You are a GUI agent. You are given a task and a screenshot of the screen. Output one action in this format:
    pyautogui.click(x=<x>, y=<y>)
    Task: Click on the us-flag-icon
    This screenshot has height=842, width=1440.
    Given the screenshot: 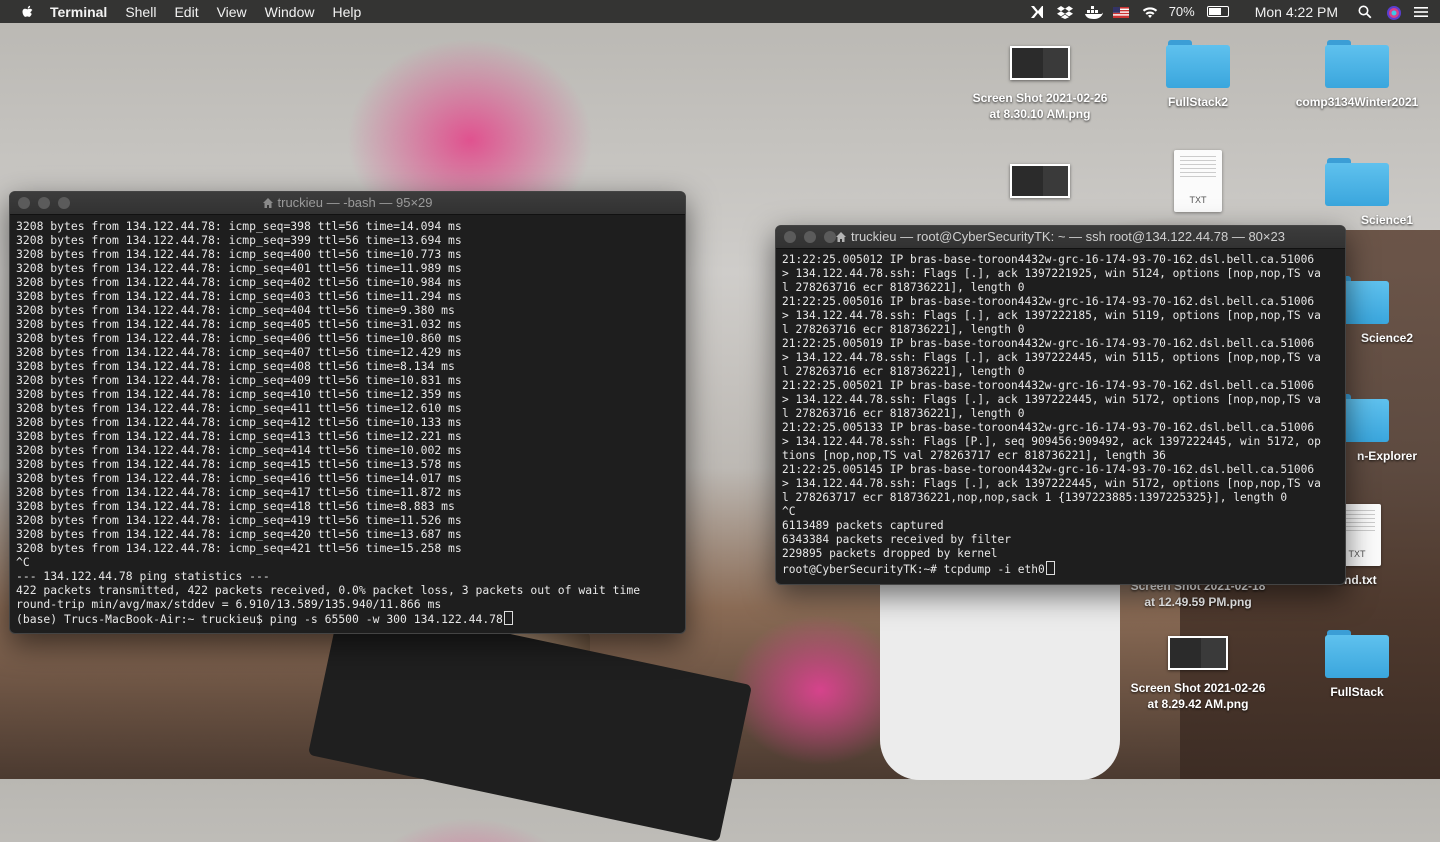 What is the action you would take?
    pyautogui.click(x=1120, y=12)
    